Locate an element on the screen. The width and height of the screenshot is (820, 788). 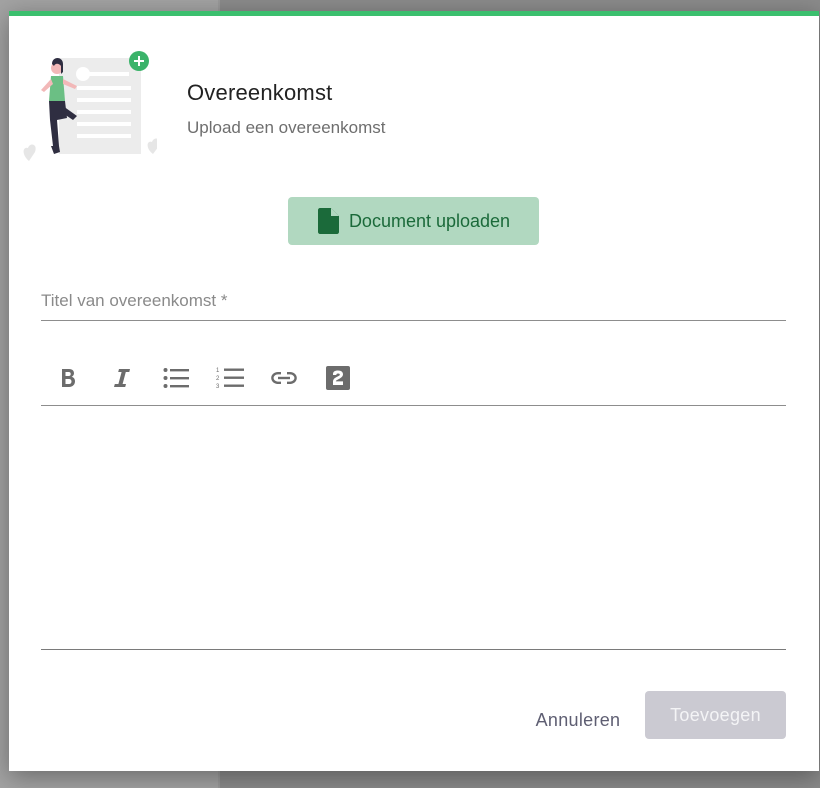
cancel-button: Annuleren is located at coordinates (578, 720).